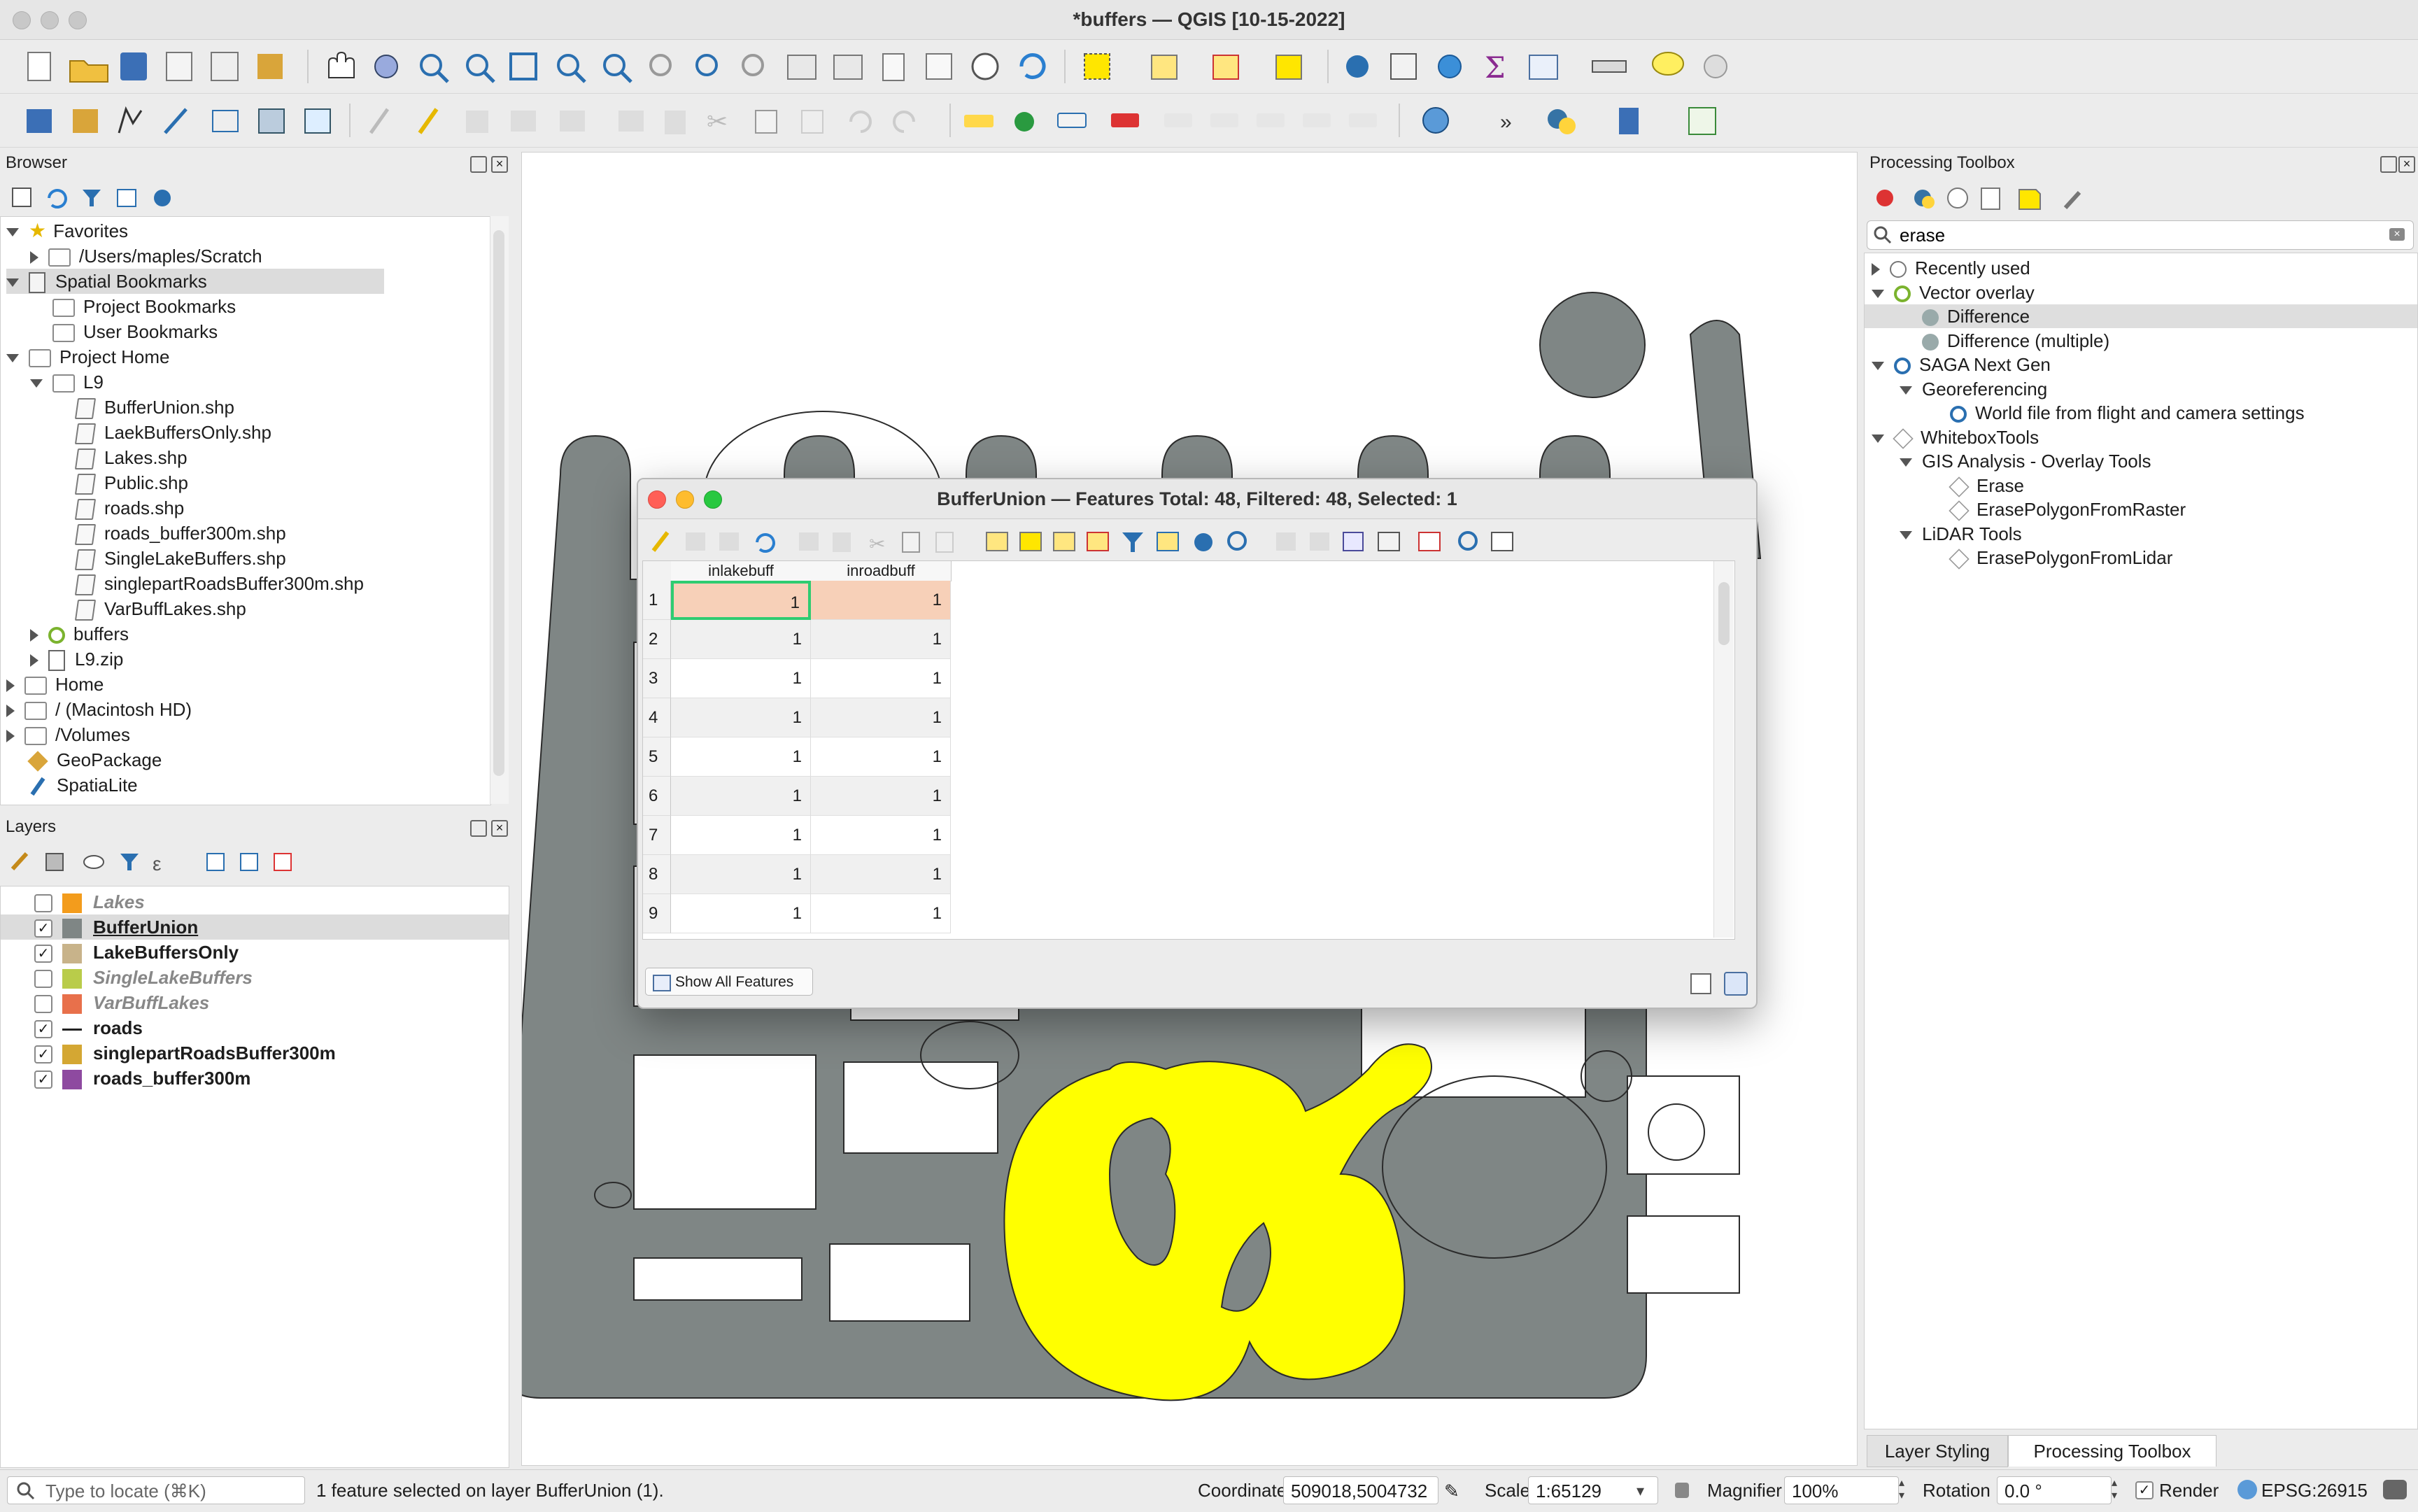  What do you see at coordinates (881, 571) in the screenshot?
I see `column-header-inroadbuff: inroadbuff` at bounding box center [881, 571].